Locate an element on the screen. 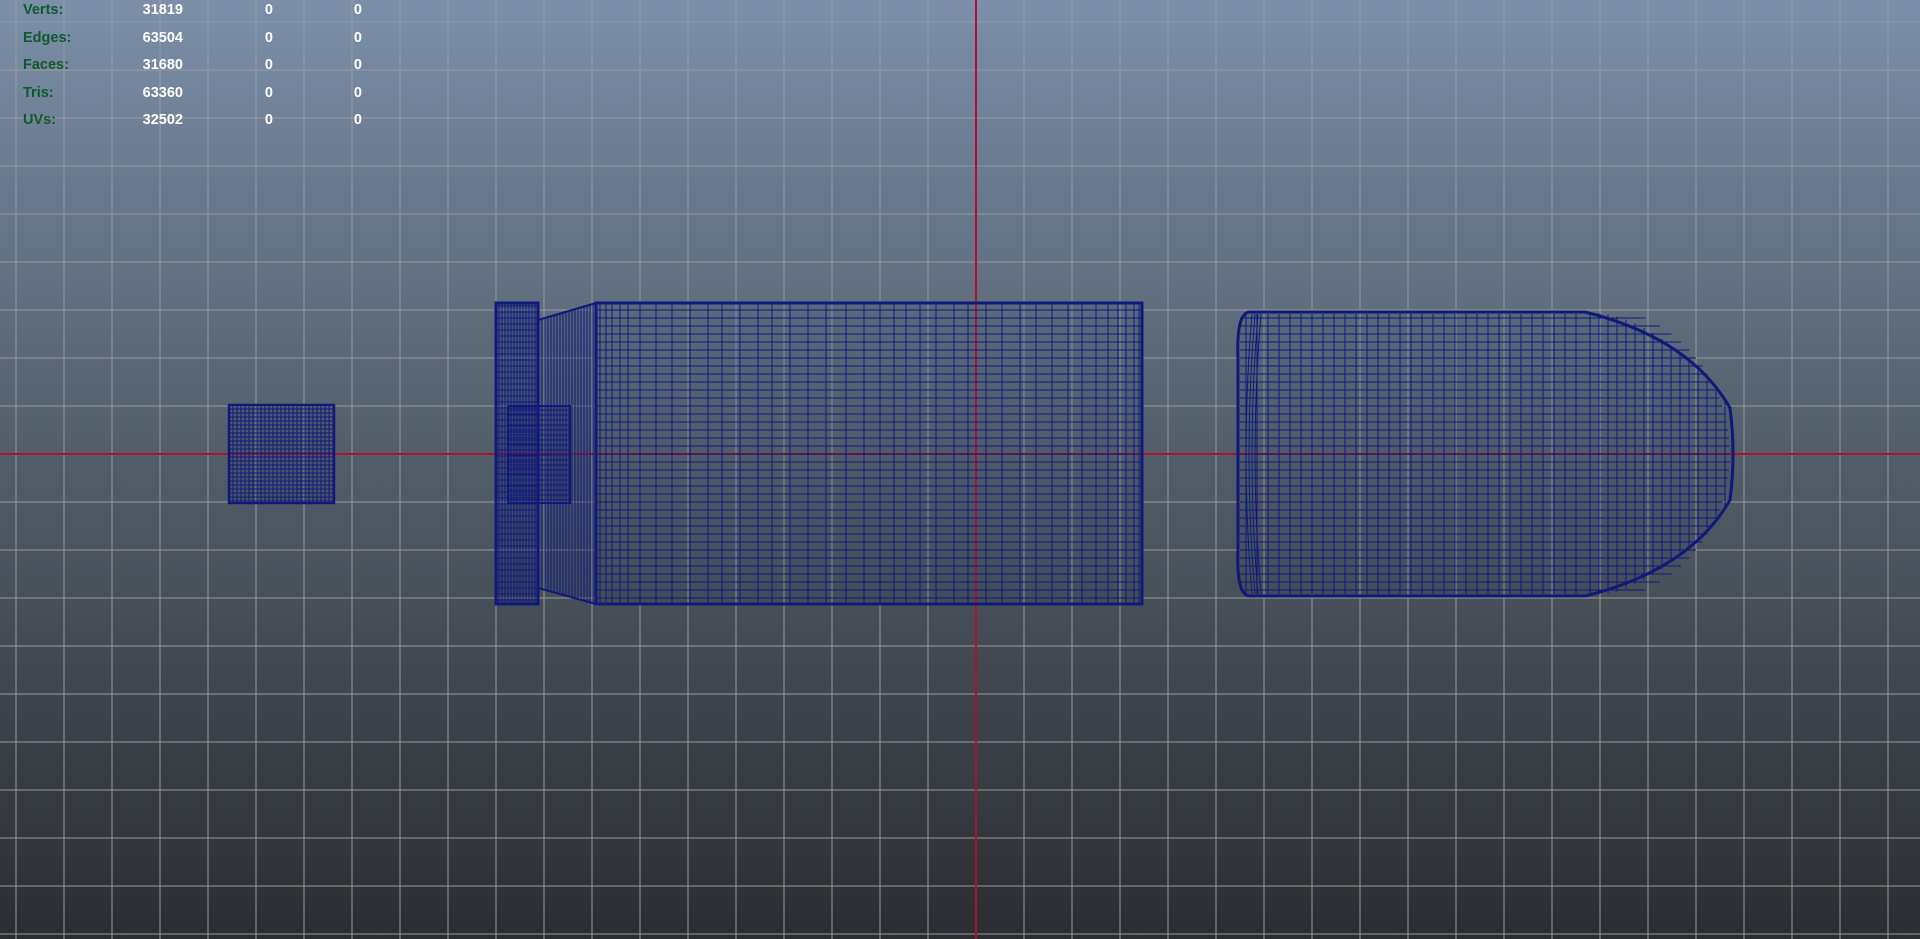  hud-value: 31819 is located at coordinates (162, 10).